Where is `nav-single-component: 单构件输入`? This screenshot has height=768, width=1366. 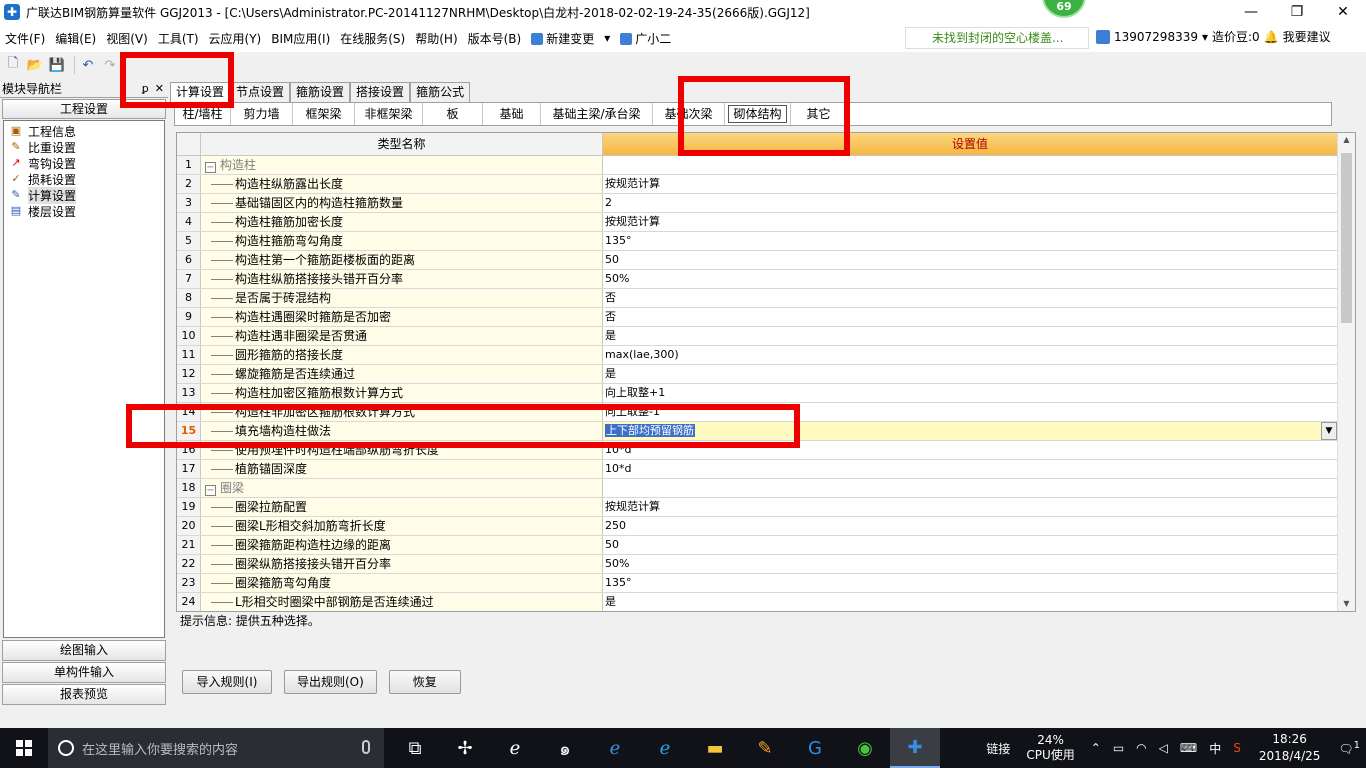 nav-single-component: 单构件输入 is located at coordinates (84, 672).